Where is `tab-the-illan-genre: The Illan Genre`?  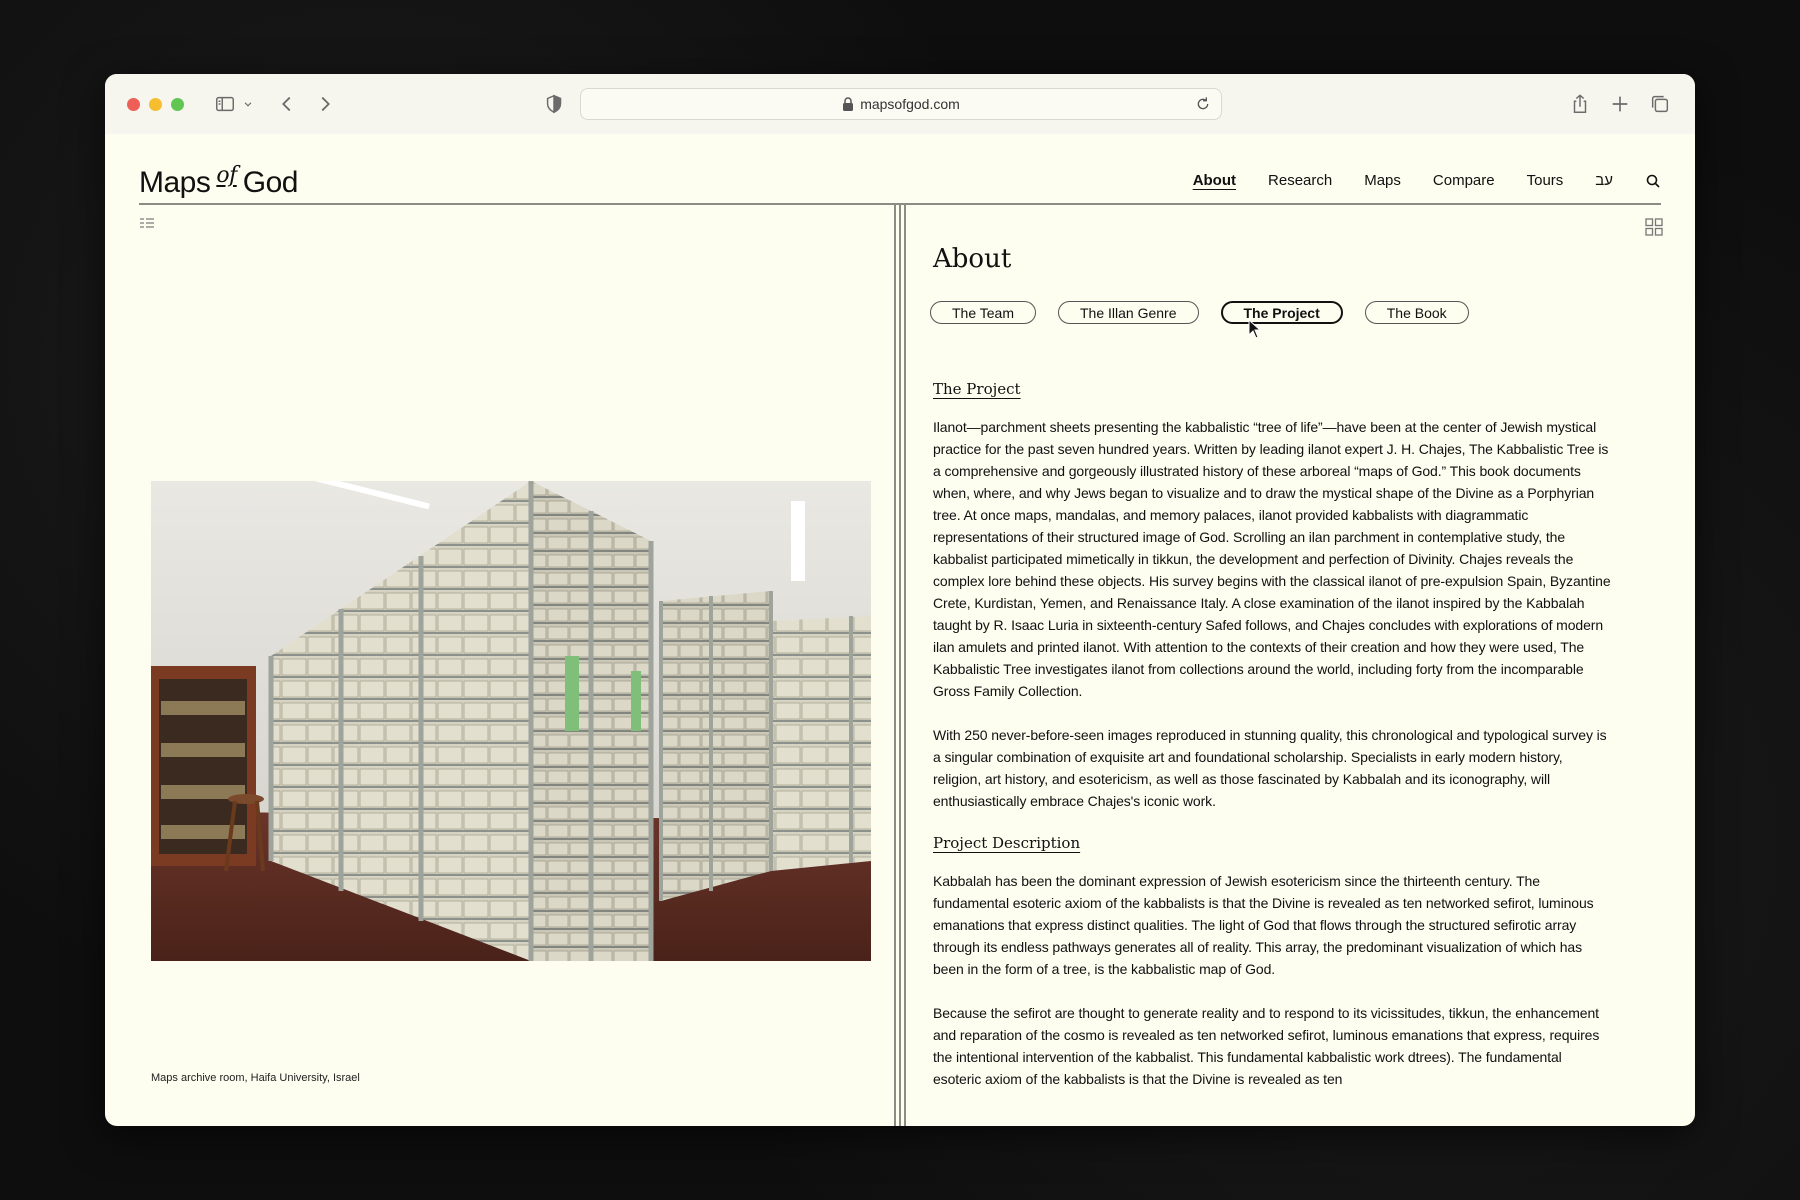
tab-the-illan-genre: The Illan Genre is located at coordinates (1128, 312).